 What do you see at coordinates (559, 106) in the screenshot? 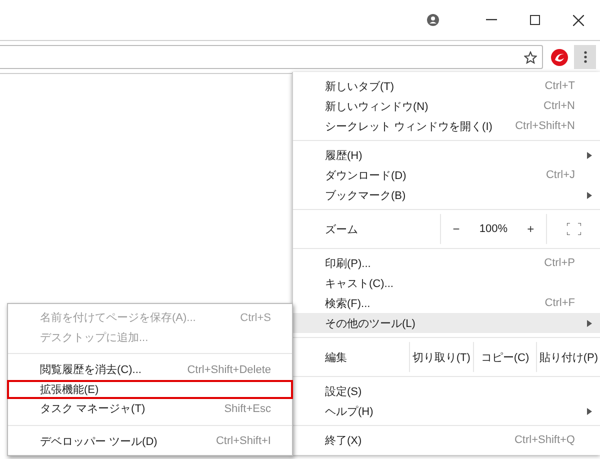
I see `shortcut-text: Ctrl+N` at bounding box center [559, 106].